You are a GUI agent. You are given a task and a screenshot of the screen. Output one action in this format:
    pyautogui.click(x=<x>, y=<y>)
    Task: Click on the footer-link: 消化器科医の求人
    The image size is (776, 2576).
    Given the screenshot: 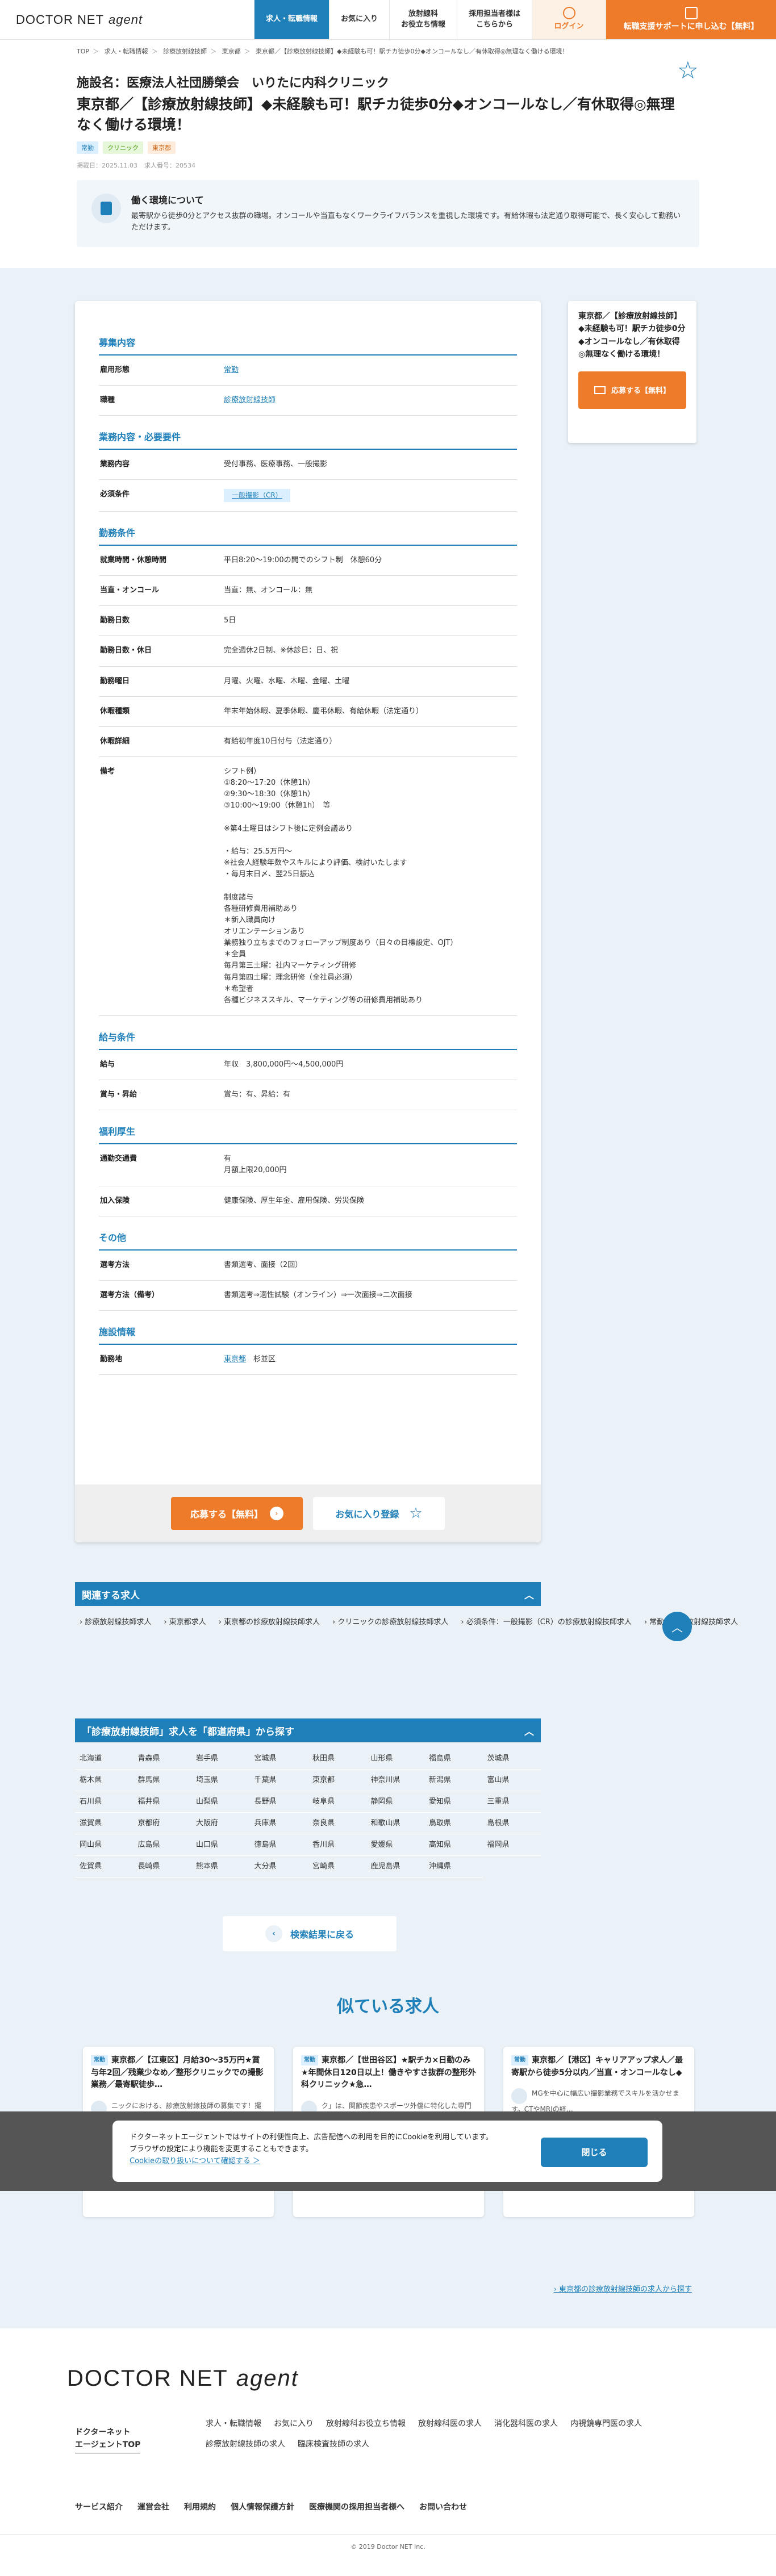 What is the action you would take?
    pyautogui.click(x=526, y=2424)
    